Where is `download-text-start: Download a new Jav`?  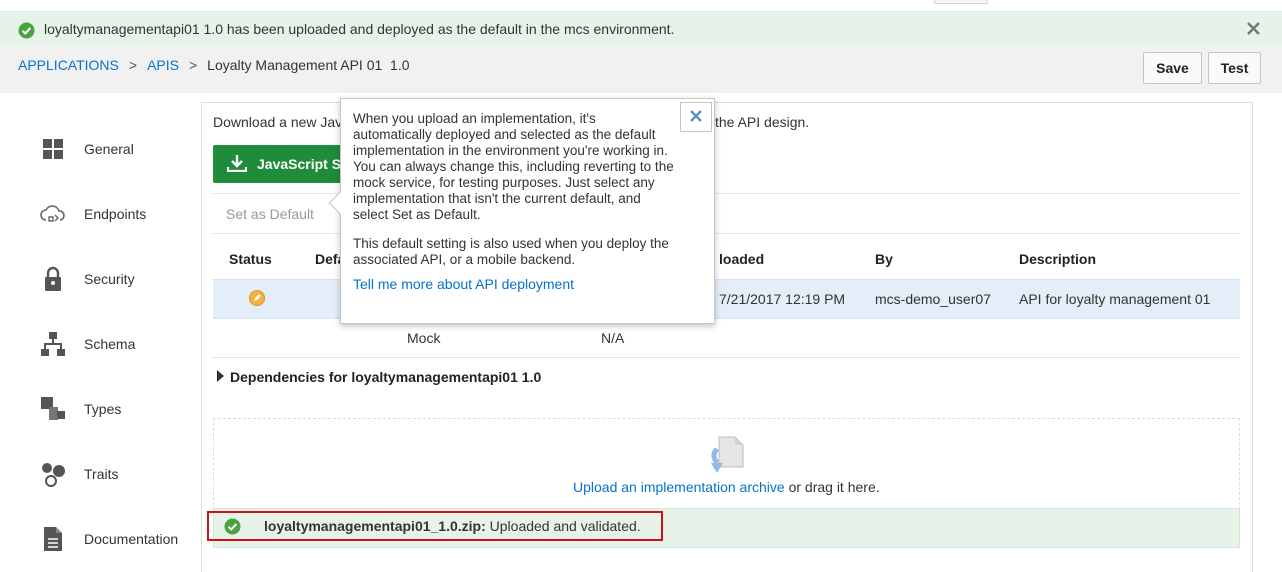
download-text-start: Download a new Jav is located at coordinates (278, 122).